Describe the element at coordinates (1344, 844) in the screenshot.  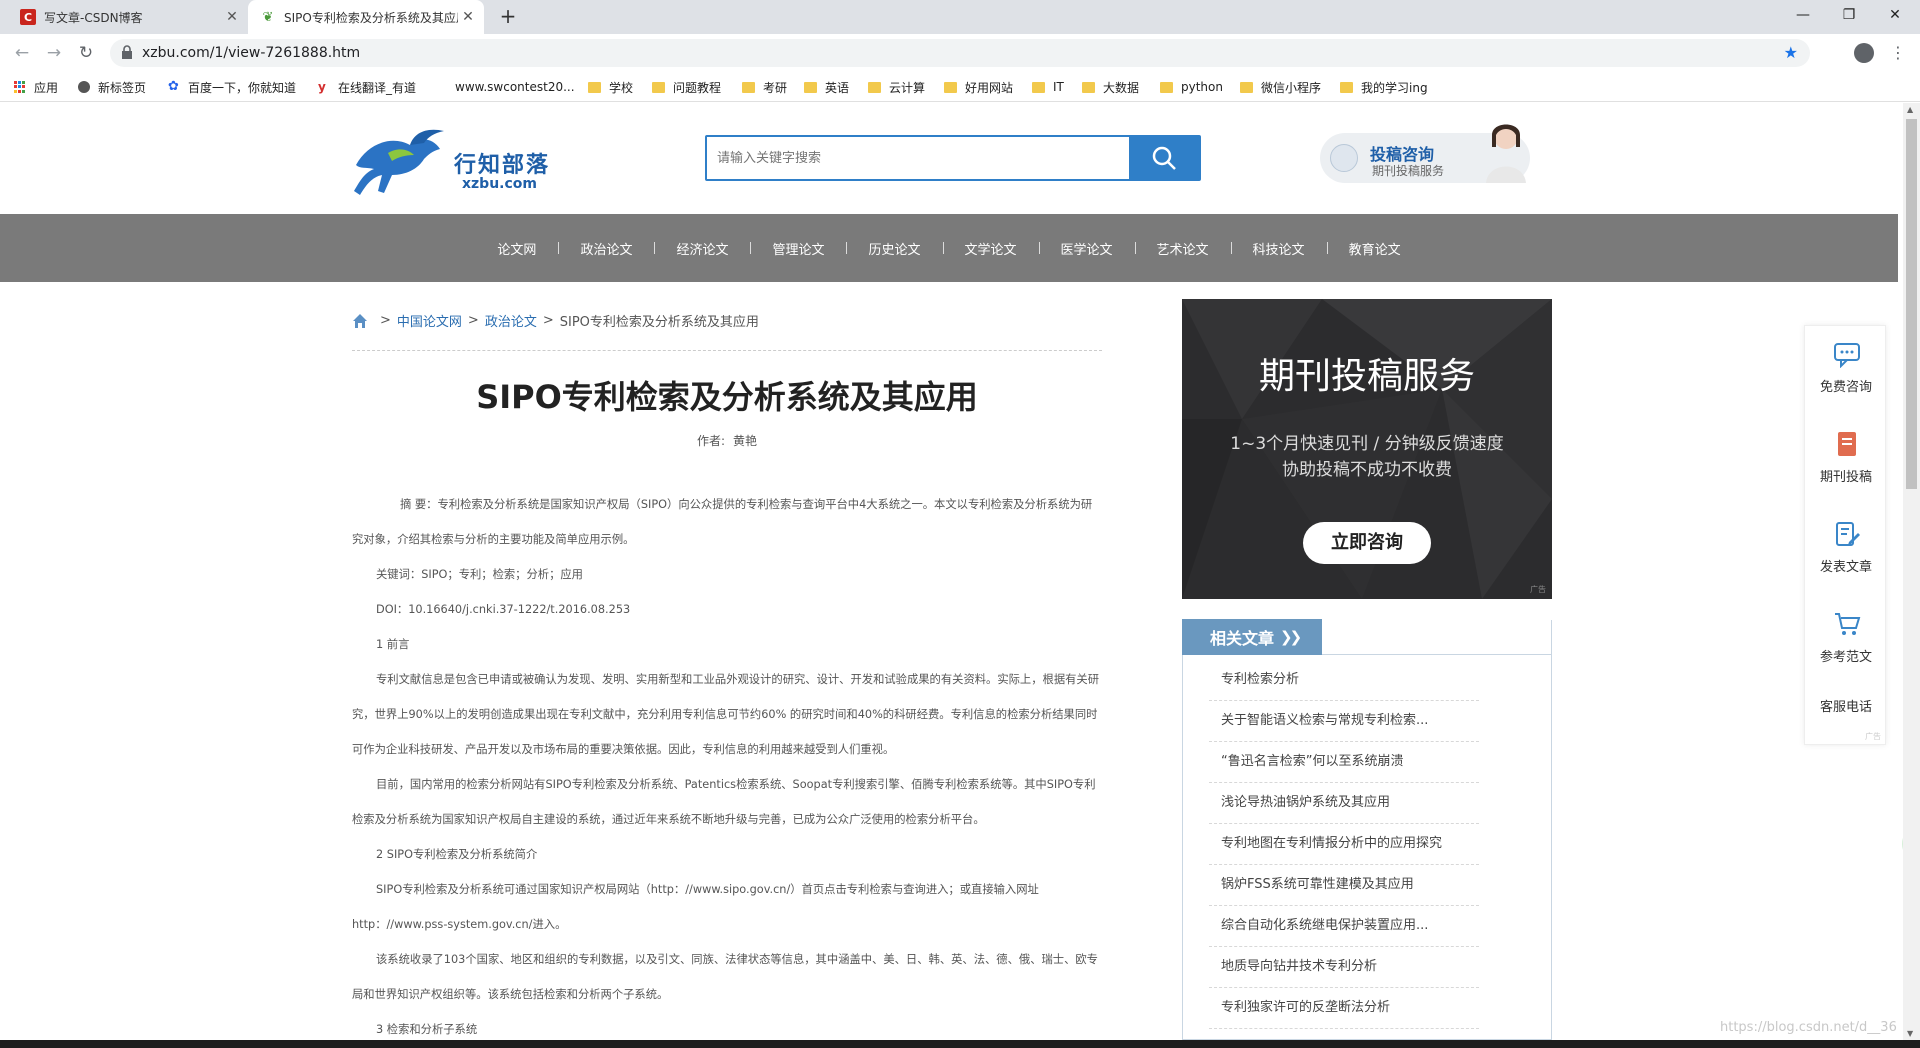
I see `related-article-link: 专利地图在专利情报分析中的应用探究` at that location.